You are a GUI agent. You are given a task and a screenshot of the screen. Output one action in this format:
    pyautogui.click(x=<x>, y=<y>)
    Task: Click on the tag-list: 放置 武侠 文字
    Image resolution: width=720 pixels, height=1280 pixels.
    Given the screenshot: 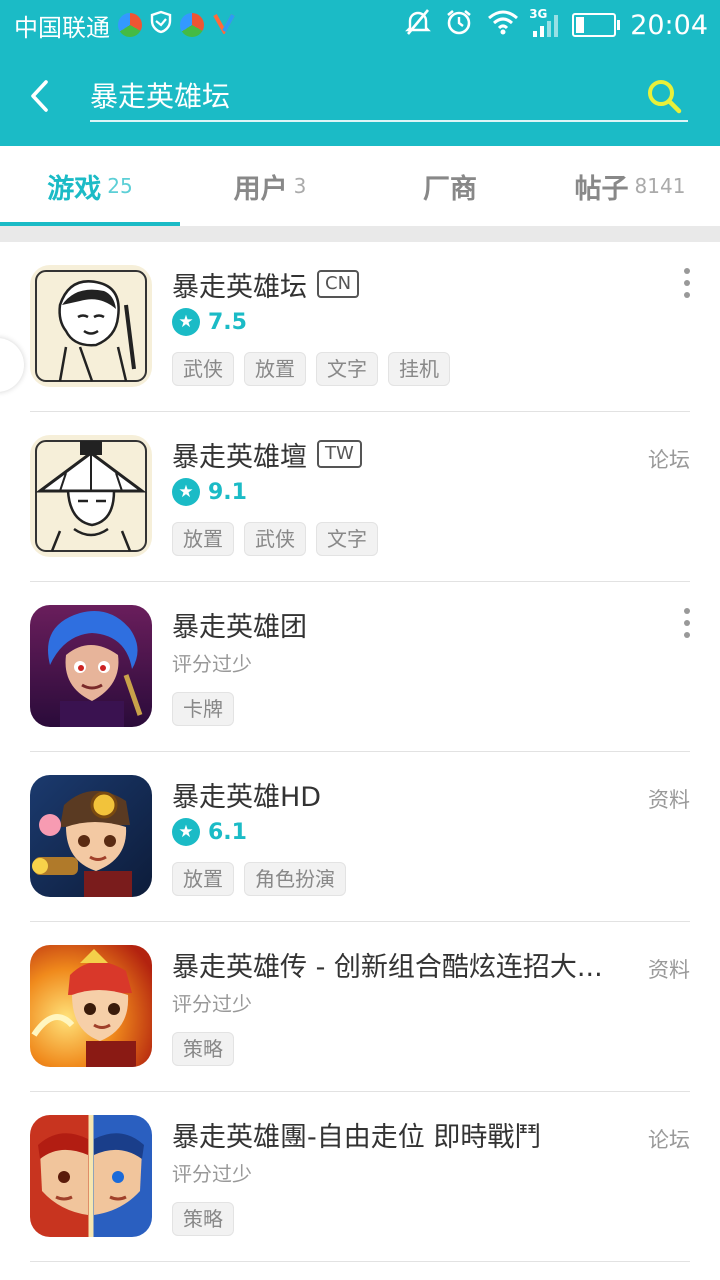 What is the action you would take?
    pyautogui.click(x=275, y=539)
    